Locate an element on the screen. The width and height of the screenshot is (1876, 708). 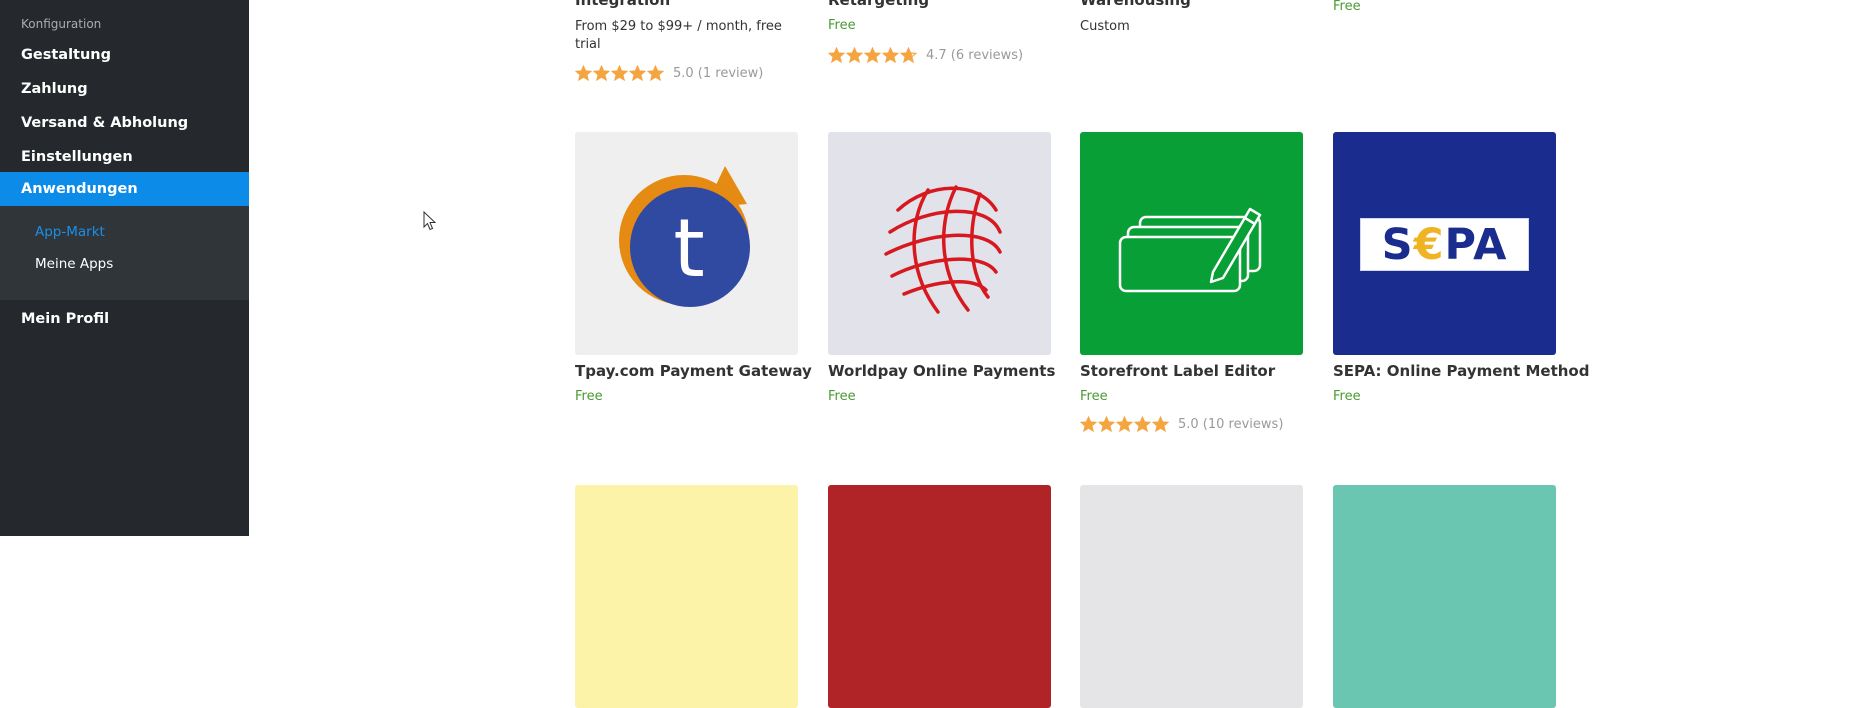
tpay-logo-icon: t is located at coordinates (684, 236).